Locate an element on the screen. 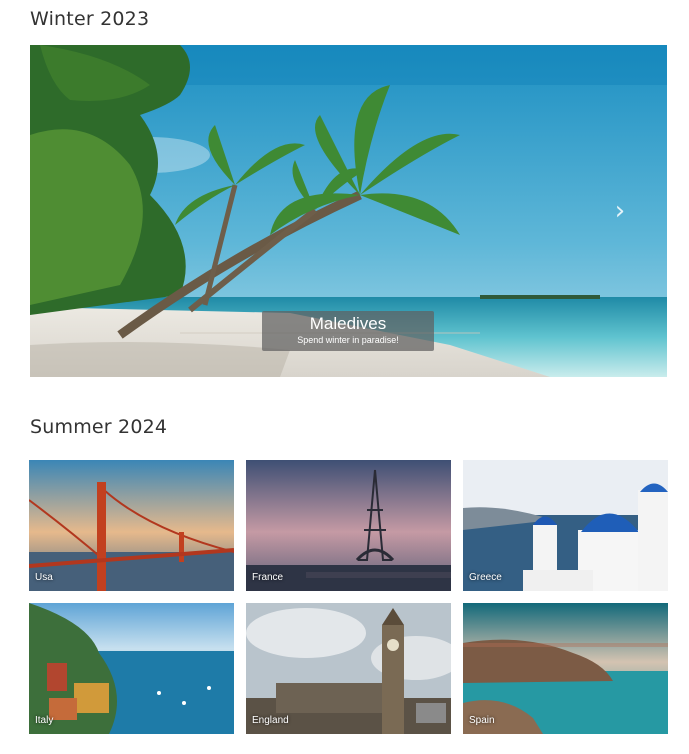  destination-label: Greece is located at coordinates (485, 577).